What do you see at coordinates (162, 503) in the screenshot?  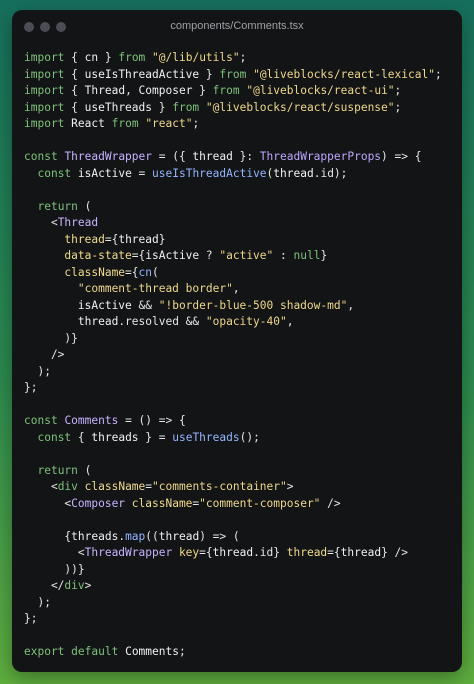 I see `code-token: className` at bounding box center [162, 503].